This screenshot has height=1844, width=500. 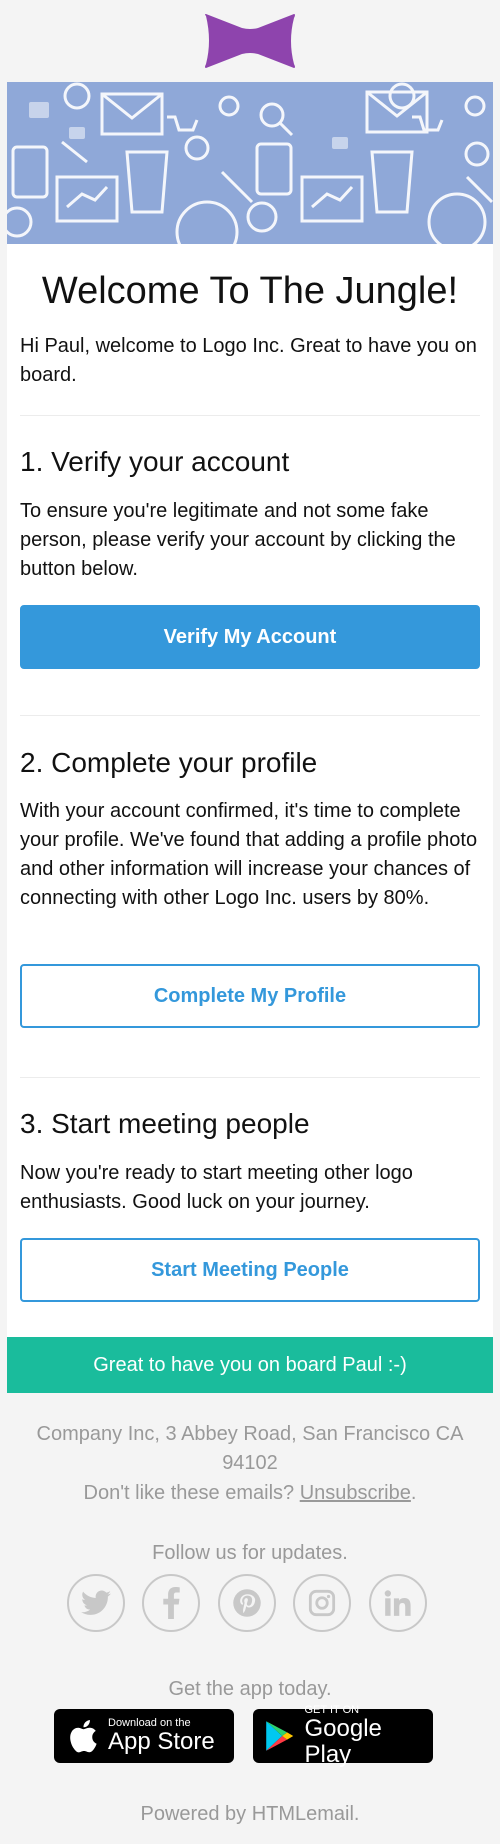 I want to click on verify-account-button: Verify My Account, so click(x=250, y=637).